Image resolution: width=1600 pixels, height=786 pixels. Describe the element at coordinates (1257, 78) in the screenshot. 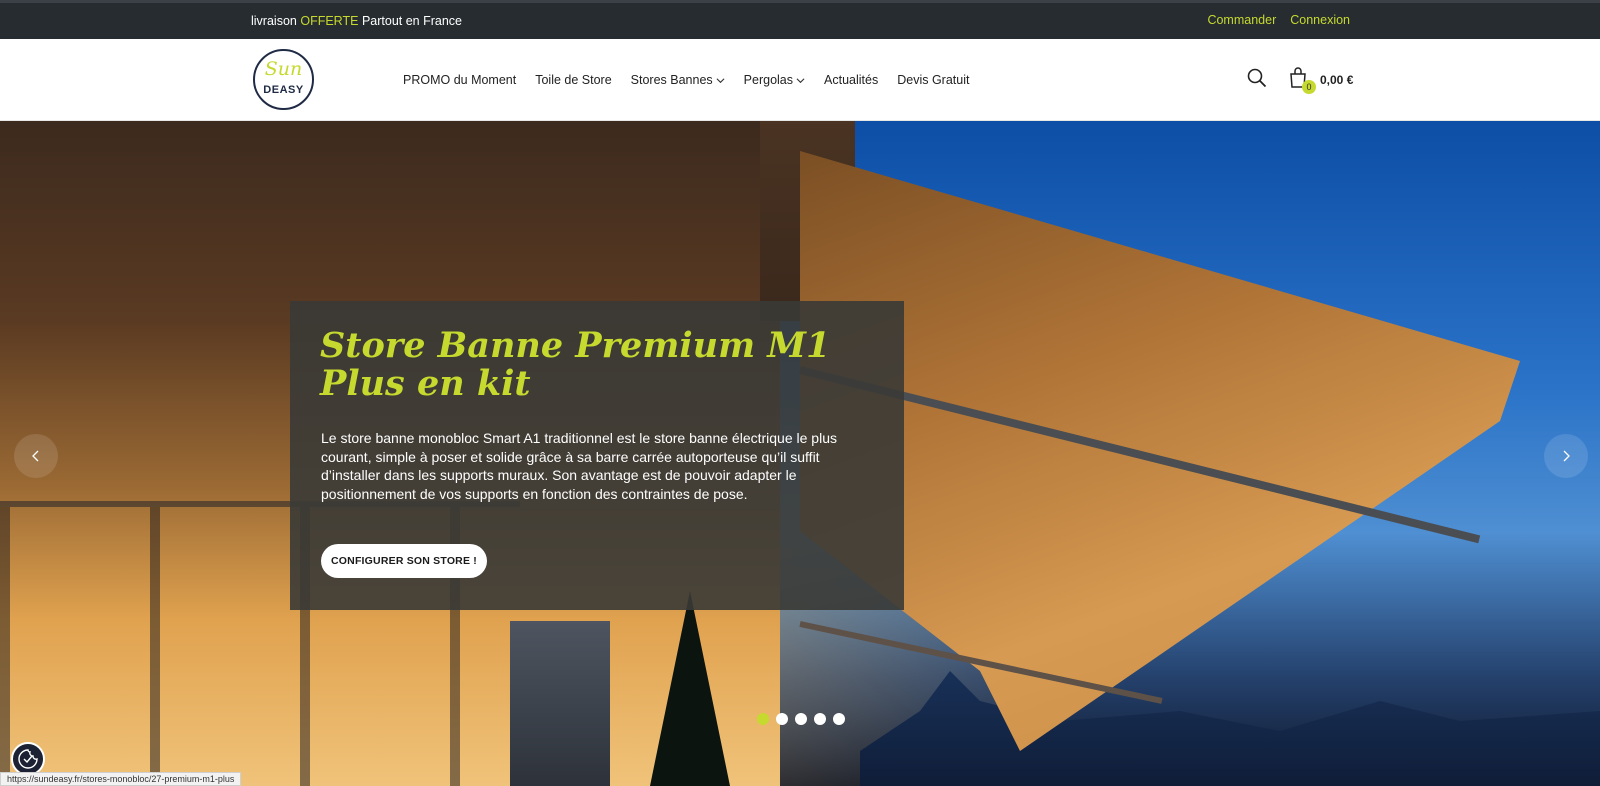

I see `search-icon` at that location.